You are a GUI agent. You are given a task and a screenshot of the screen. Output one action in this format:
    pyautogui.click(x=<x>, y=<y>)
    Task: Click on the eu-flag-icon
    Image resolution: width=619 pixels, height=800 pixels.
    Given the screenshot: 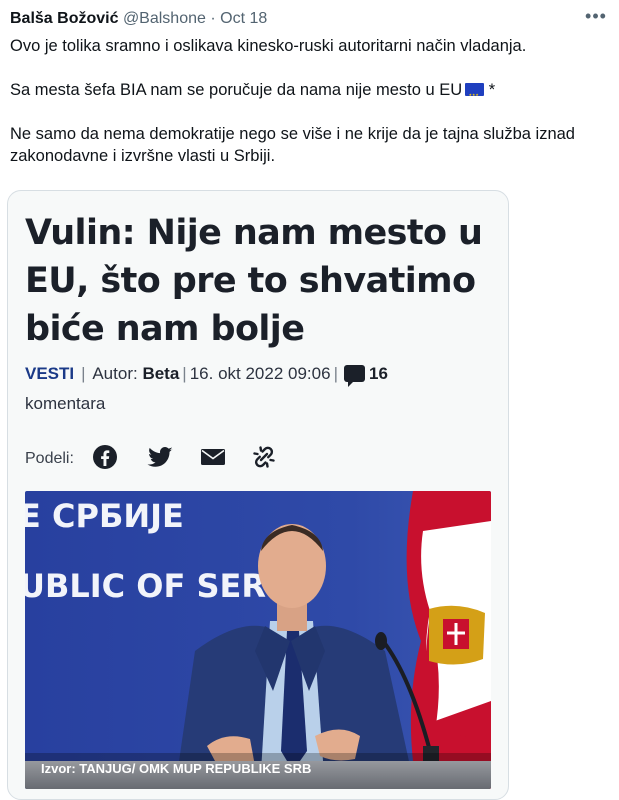 What is the action you would take?
    pyautogui.click(x=475, y=95)
    